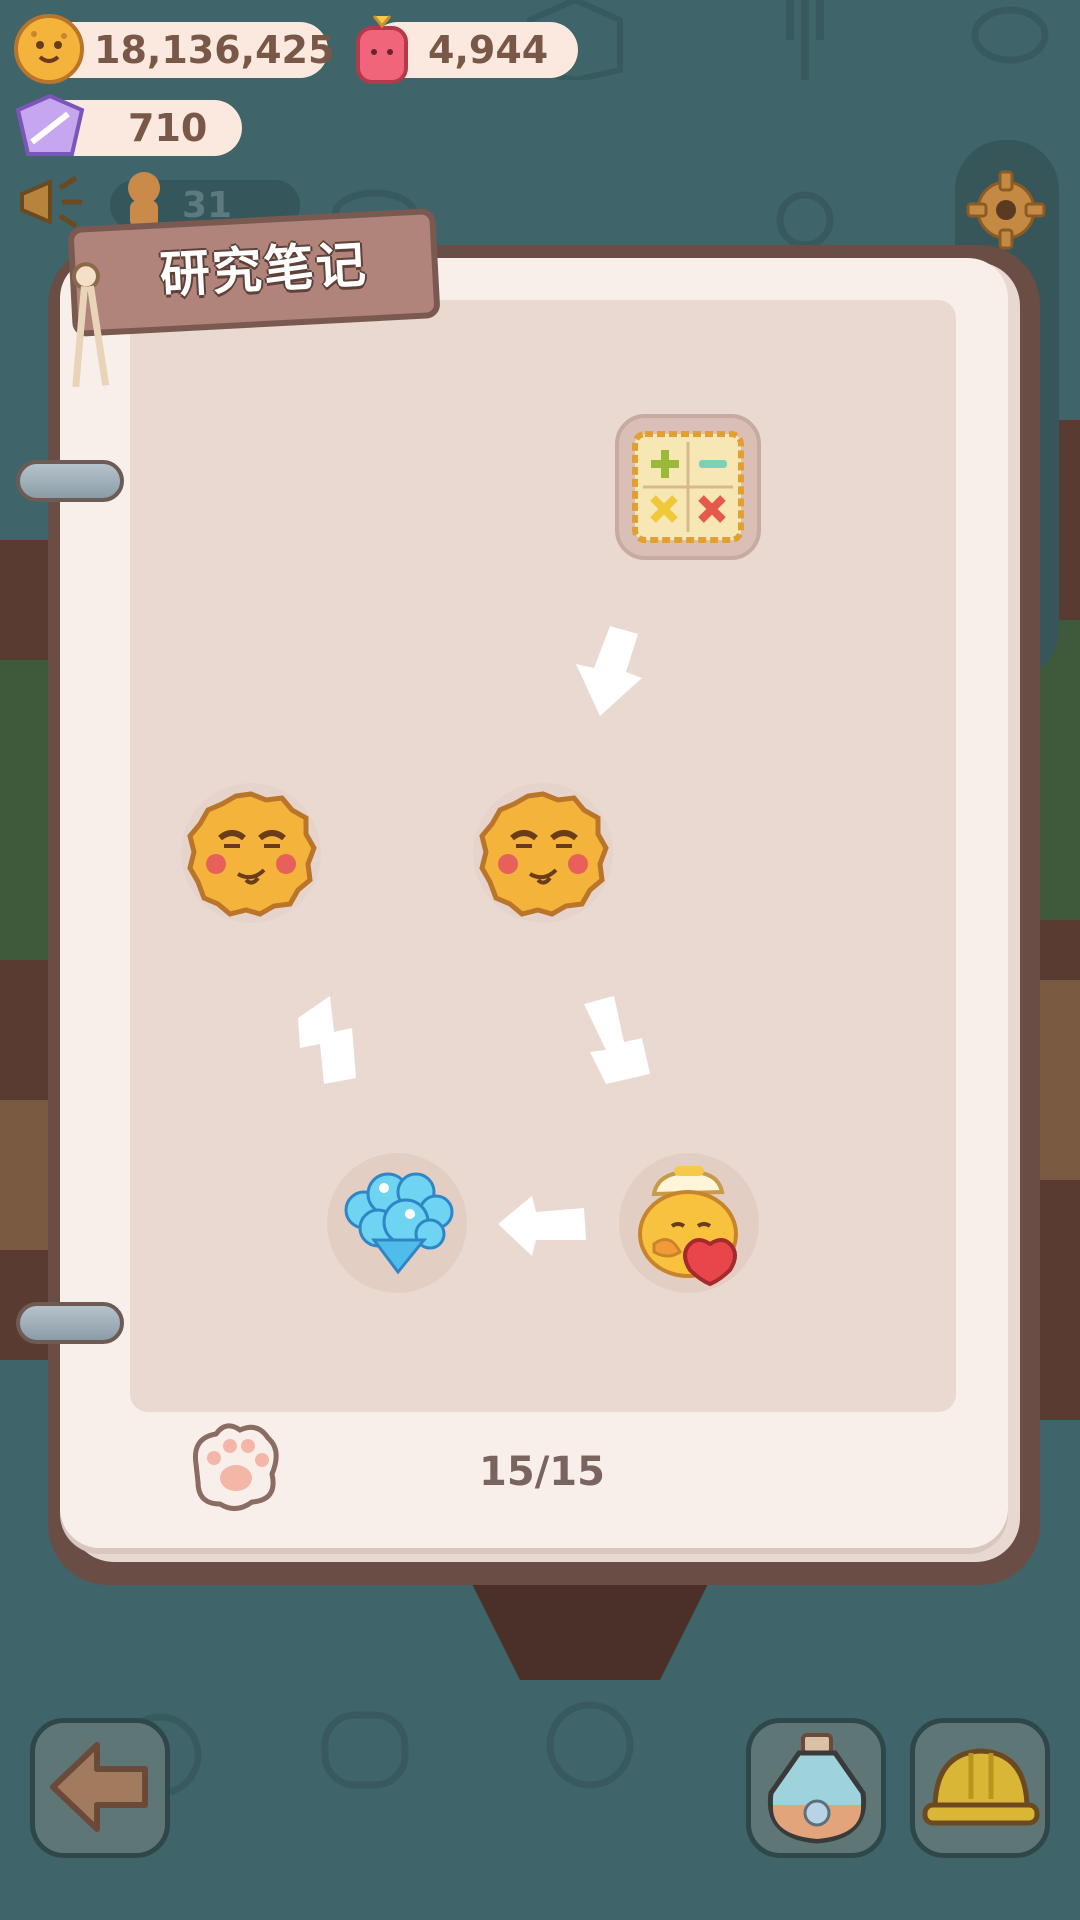 The height and width of the screenshot is (1920, 1080). What do you see at coordinates (168, 128) in the screenshot?
I see `candy-currency-value: 710` at bounding box center [168, 128].